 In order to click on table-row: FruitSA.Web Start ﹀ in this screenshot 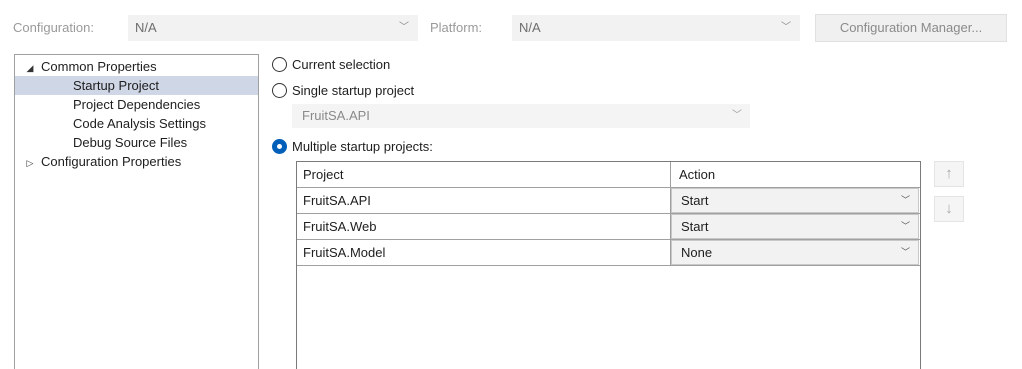, I will do `click(608, 227)`.